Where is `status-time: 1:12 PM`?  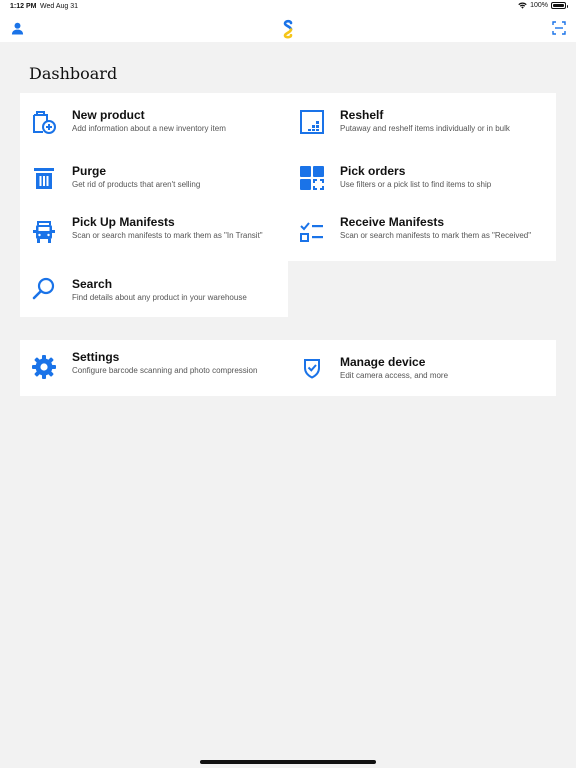 status-time: 1:12 PM is located at coordinates (23, 6).